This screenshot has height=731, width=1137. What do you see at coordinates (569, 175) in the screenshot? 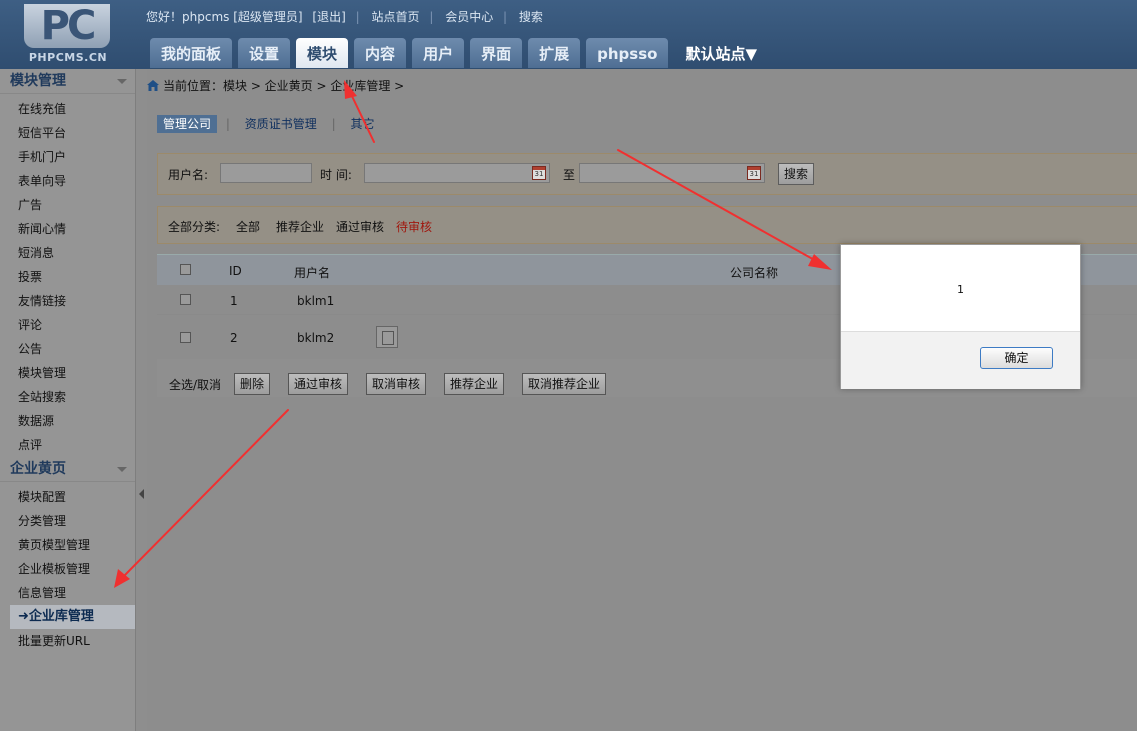
I see `to-label: 至` at bounding box center [569, 175].